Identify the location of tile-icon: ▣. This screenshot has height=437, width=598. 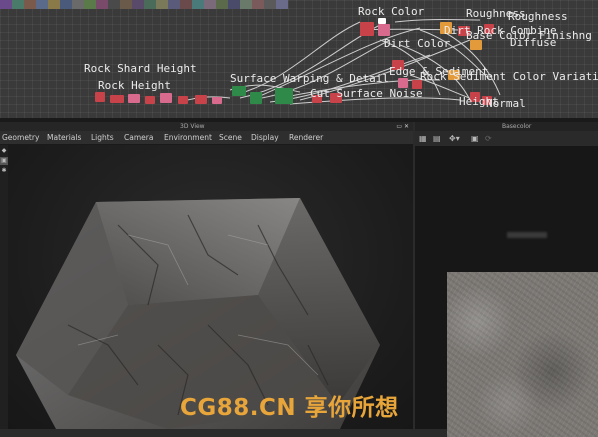
(475, 138).